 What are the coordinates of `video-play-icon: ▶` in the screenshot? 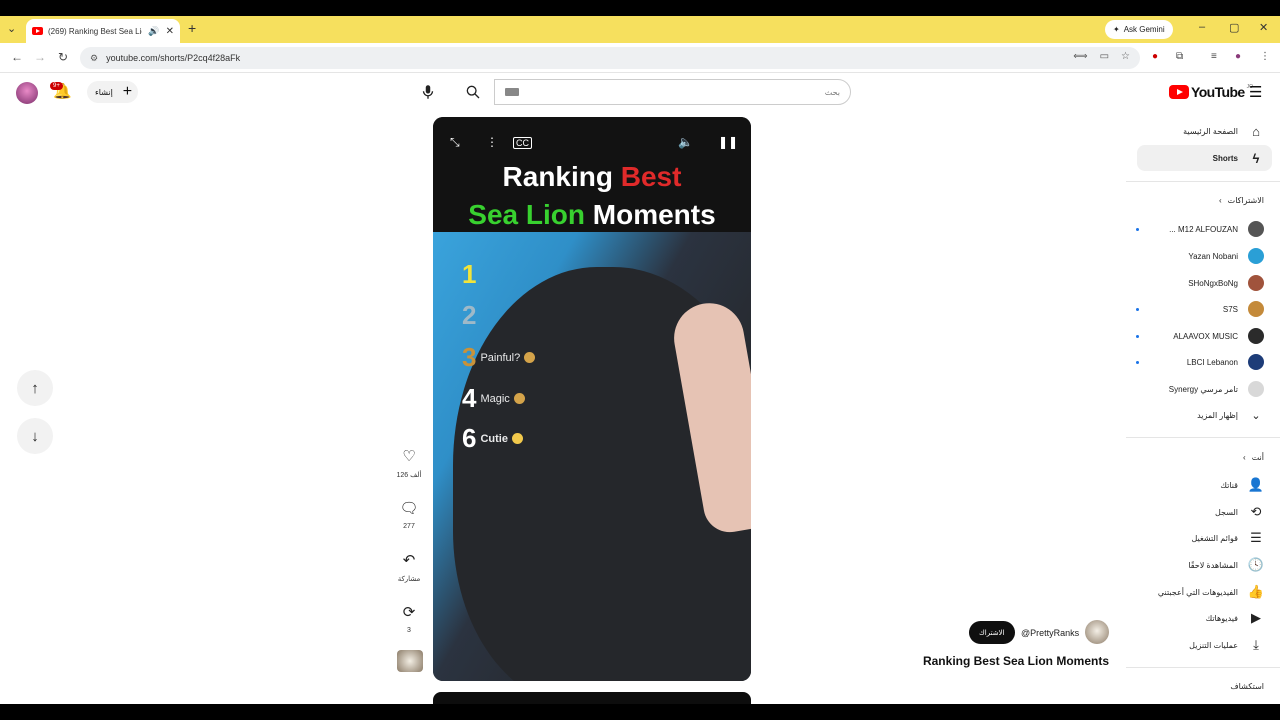 It's located at (1256, 617).